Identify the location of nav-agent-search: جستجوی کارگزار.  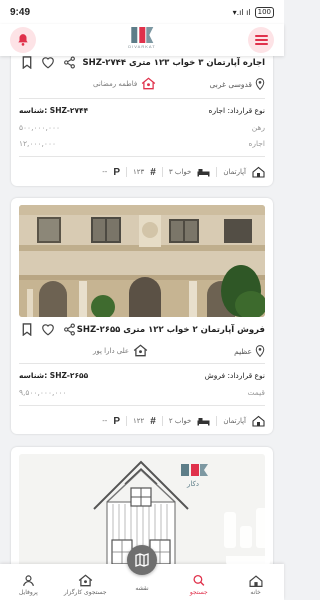
(85, 582).